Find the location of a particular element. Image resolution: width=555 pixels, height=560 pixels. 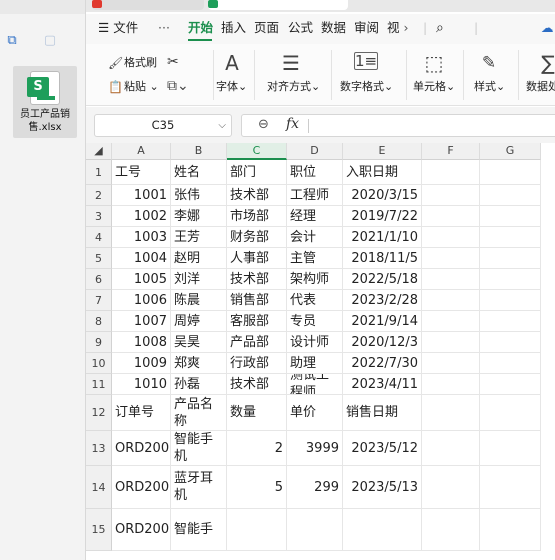

window-tab-active is located at coordinates (278, 5).